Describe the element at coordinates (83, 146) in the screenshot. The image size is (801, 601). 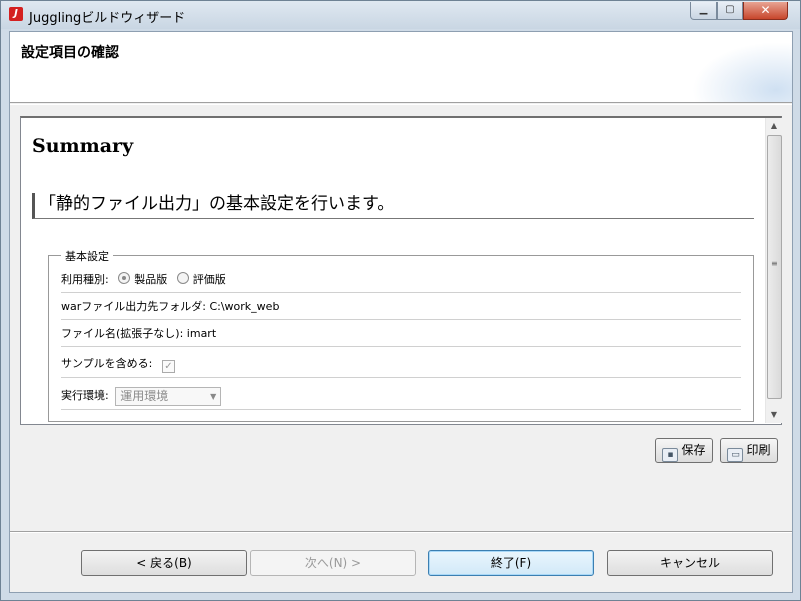
I see `summary-title: Summary` at that location.